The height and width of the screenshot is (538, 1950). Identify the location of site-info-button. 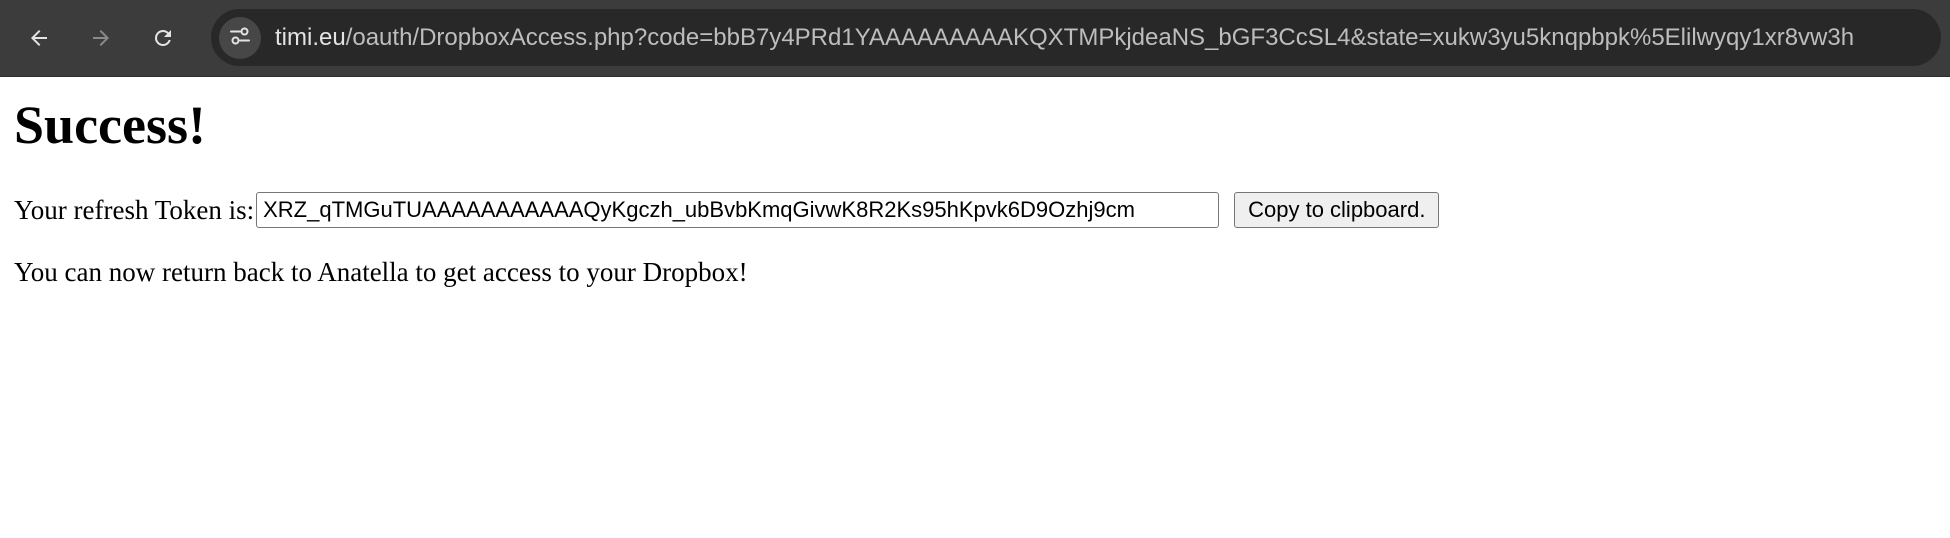
(240, 38).